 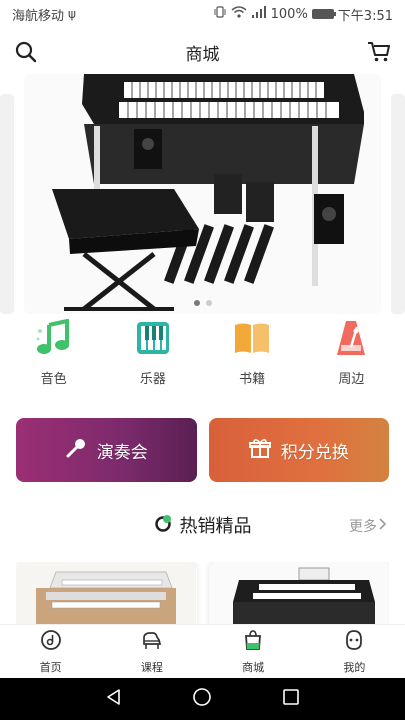 What do you see at coordinates (202, 14) in the screenshot?
I see `status-bar: 海航移动 ψ 100% 下午3:51` at bounding box center [202, 14].